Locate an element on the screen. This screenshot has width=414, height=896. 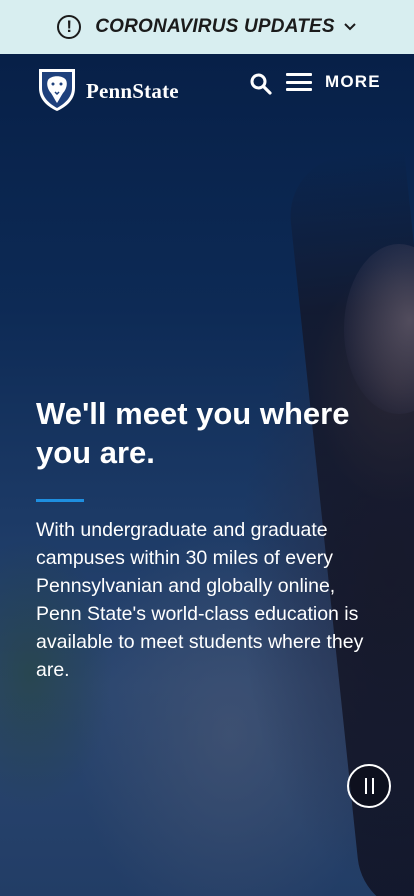
logo-wordmark: PennState is located at coordinates (132, 91).